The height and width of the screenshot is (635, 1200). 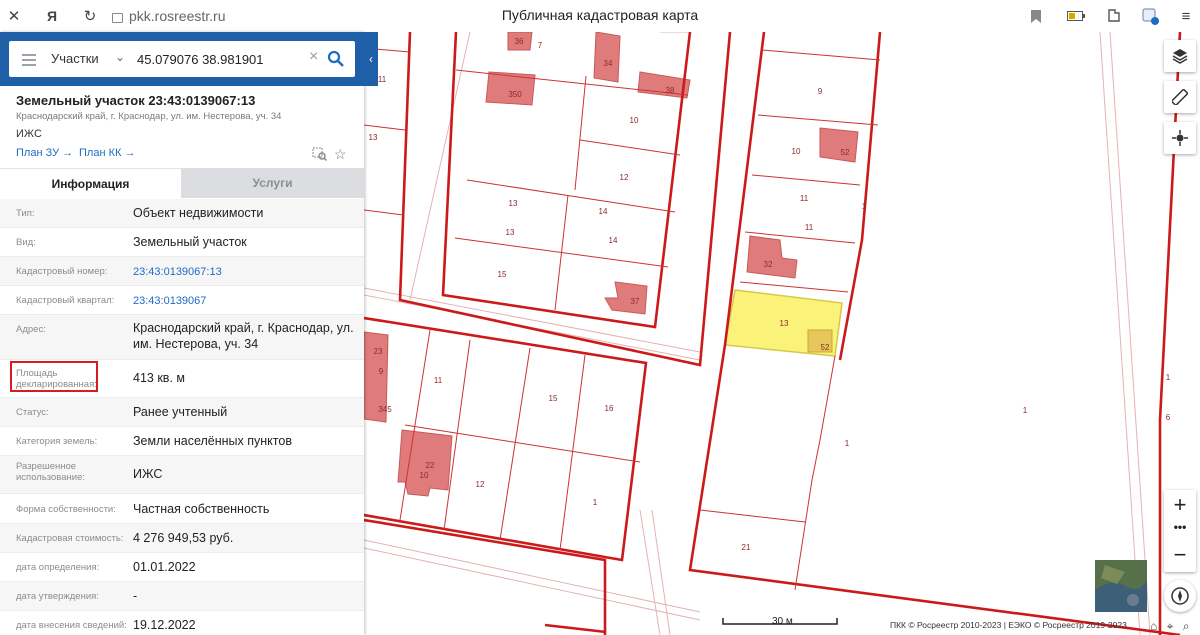 I want to click on search-input, so click(x=220, y=59).